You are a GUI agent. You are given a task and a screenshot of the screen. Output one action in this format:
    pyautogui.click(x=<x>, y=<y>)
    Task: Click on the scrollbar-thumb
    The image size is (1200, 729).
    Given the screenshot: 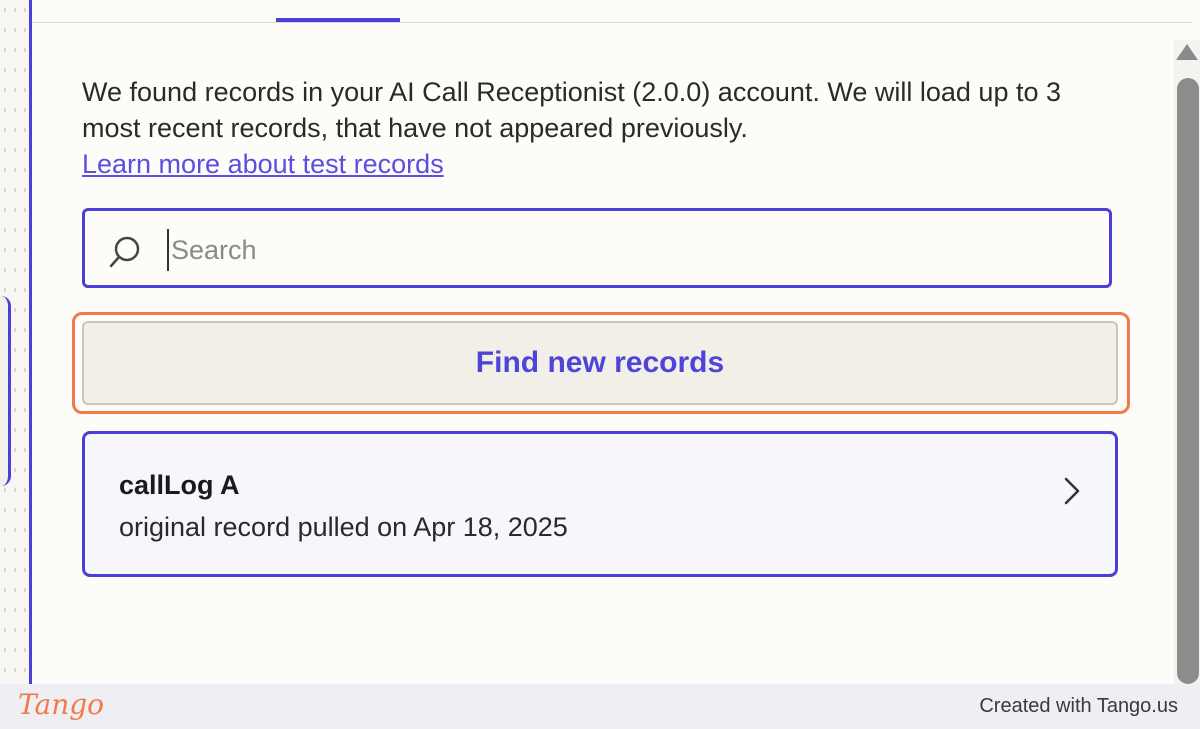 What is the action you would take?
    pyautogui.click(x=1188, y=381)
    